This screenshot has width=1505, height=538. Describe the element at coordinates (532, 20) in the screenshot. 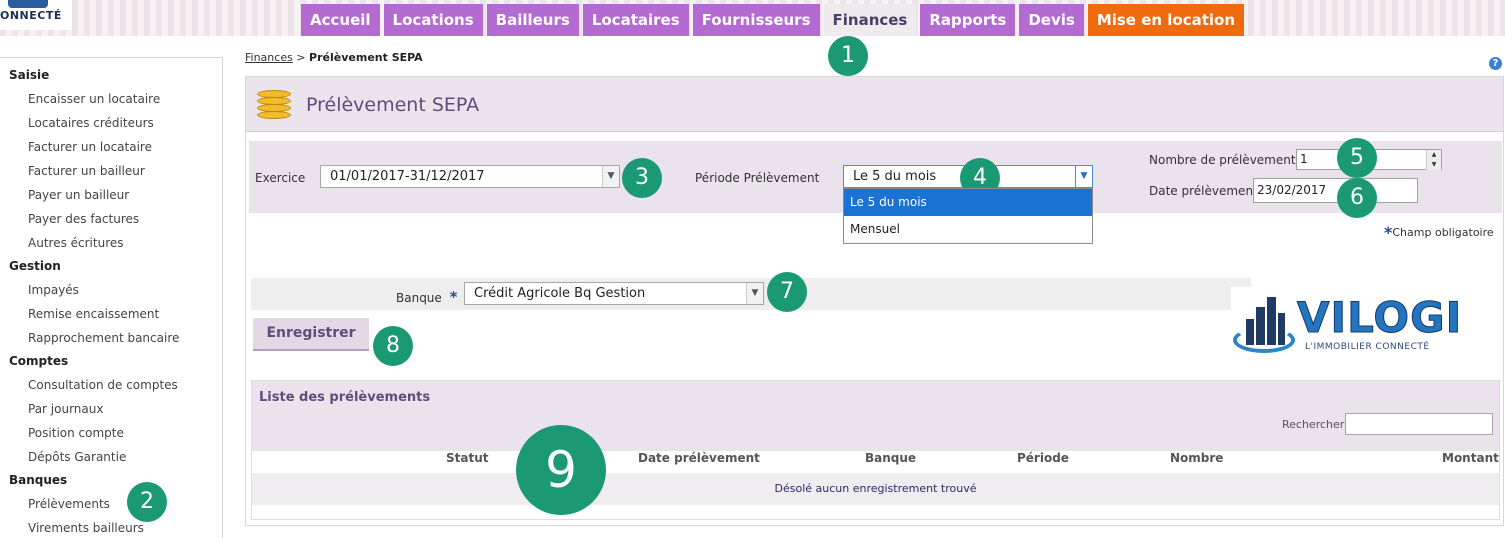

I see `tab-bailleurs: Bailleurs` at that location.